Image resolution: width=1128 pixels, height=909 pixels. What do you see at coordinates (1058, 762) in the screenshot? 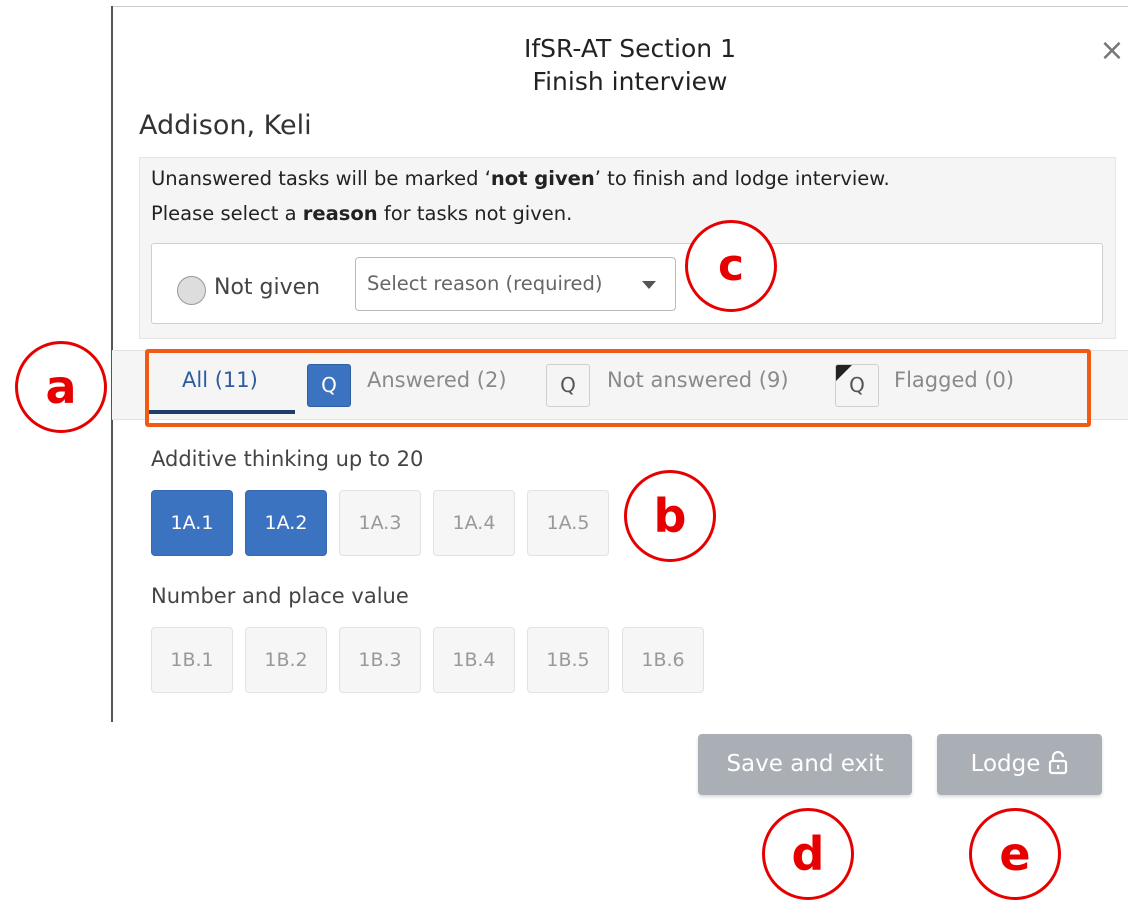
I see `unlock-icon` at bounding box center [1058, 762].